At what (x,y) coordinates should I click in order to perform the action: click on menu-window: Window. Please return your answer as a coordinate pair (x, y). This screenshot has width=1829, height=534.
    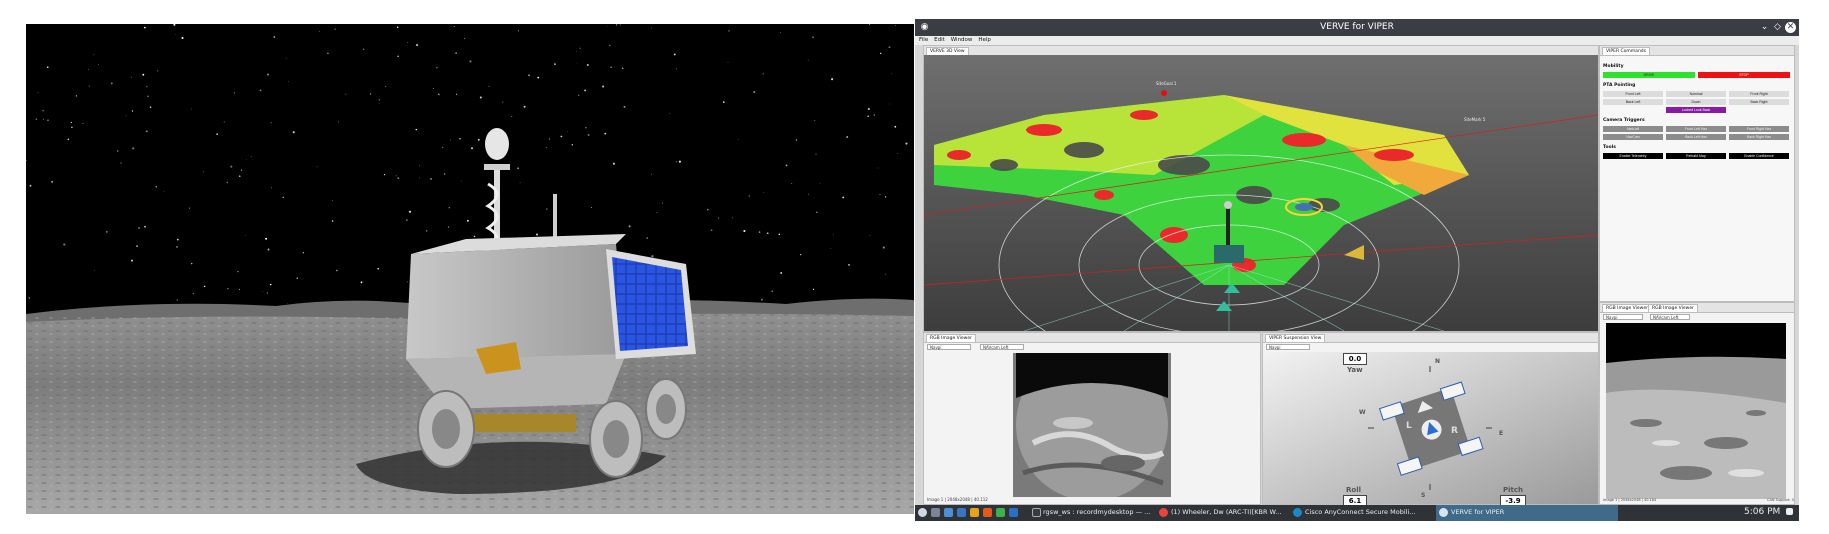
    Looking at the image, I should click on (962, 40).